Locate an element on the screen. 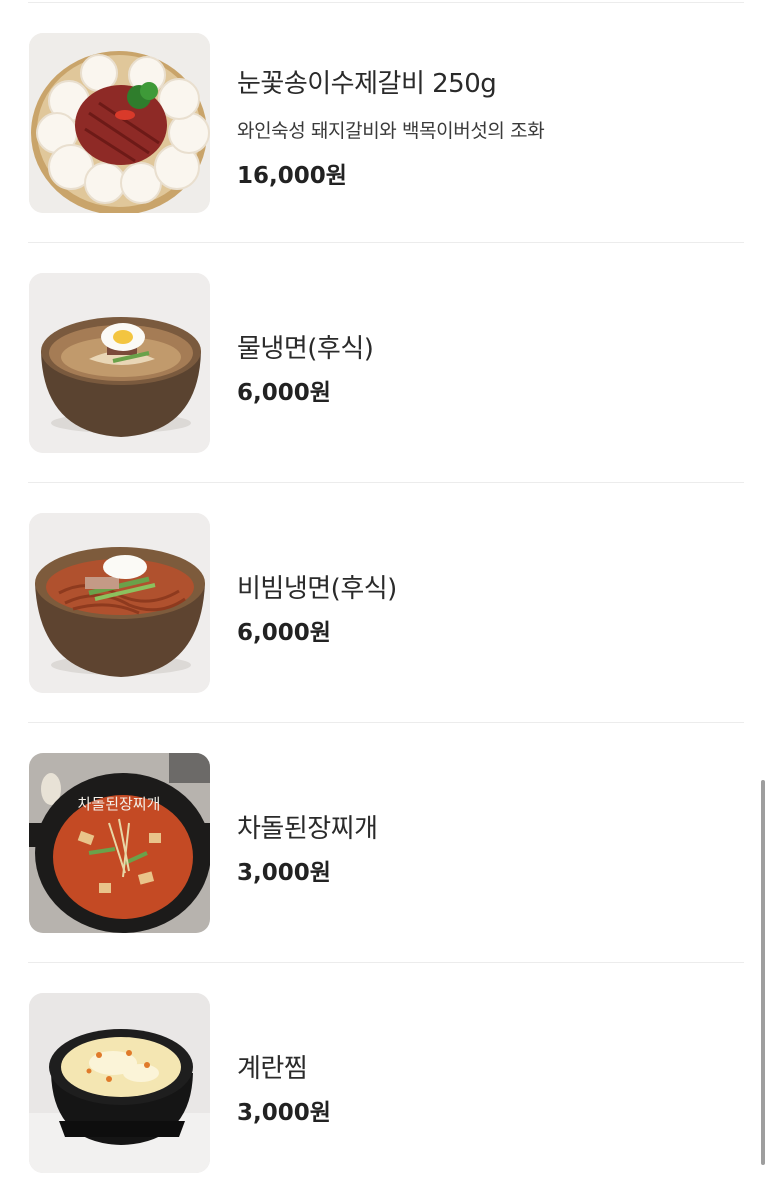 The image size is (773, 1196). galbi-photo is located at coordinates (119, 123).